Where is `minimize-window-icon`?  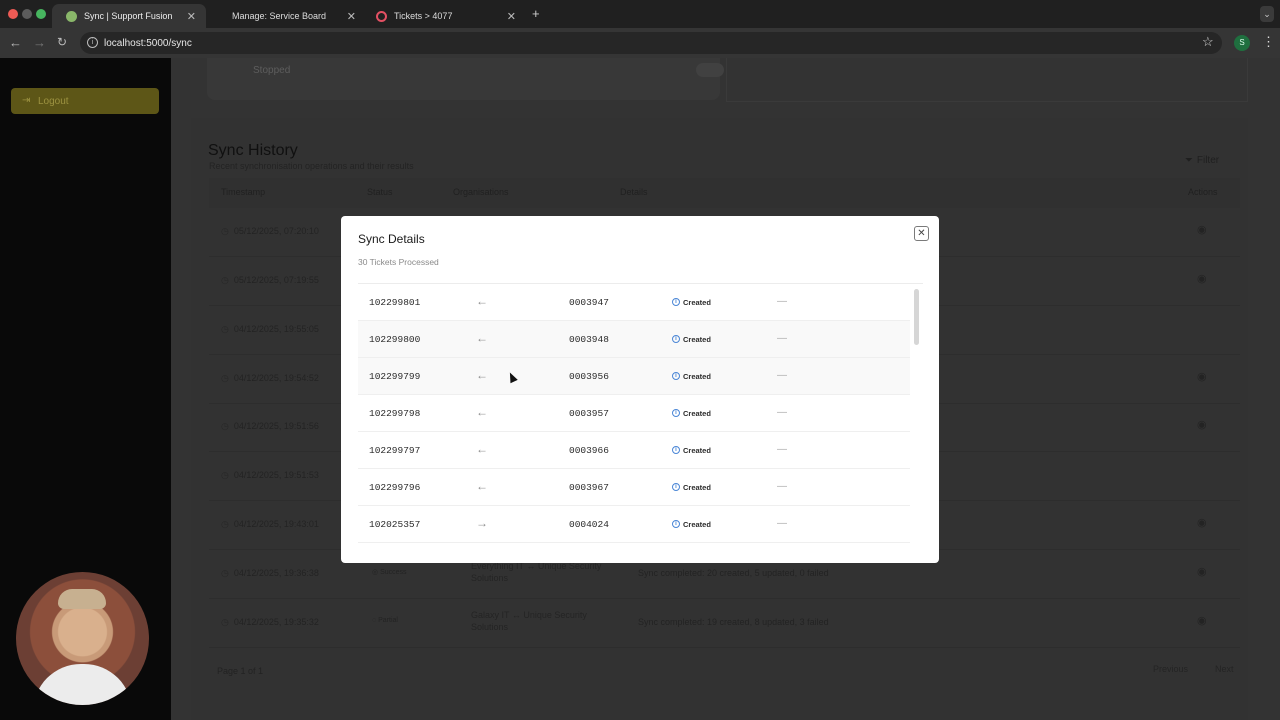 minimize-window-icon is located at coordinates (27, 14).